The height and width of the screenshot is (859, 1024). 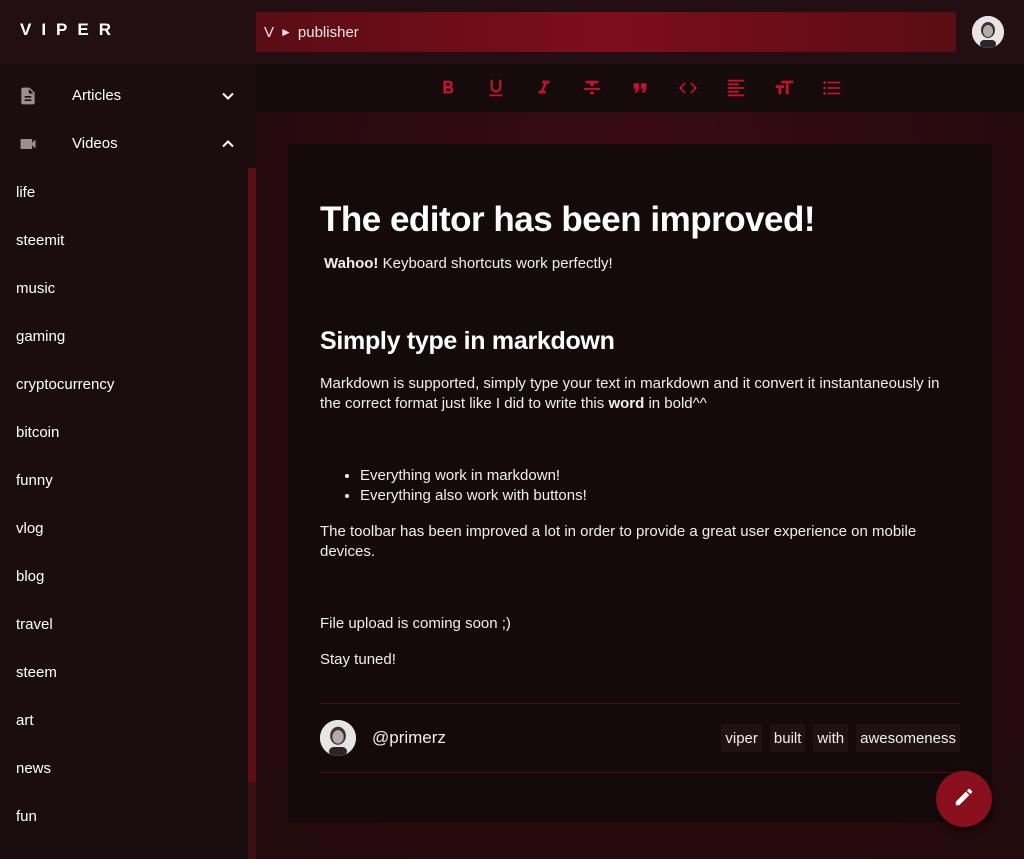 I want to click on tag-chip: awesomeness, so click(x=908, y=738).